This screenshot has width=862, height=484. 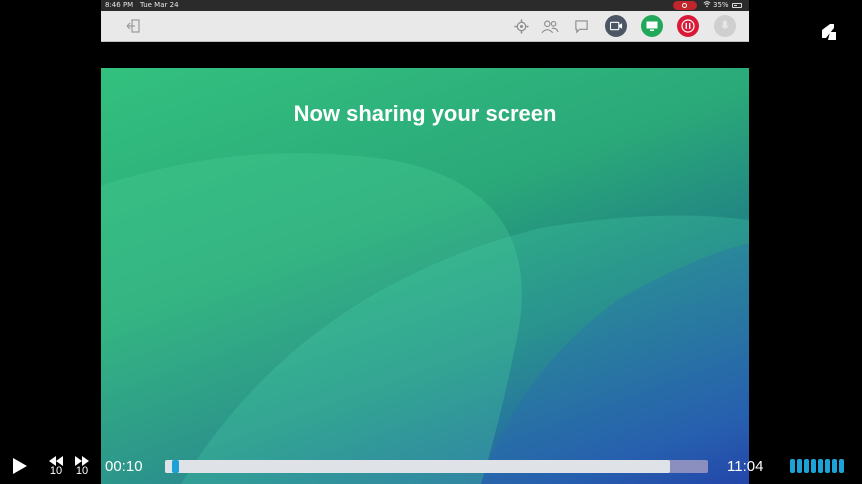 I want to click on rewind-icon, so click(x=56, y=460).